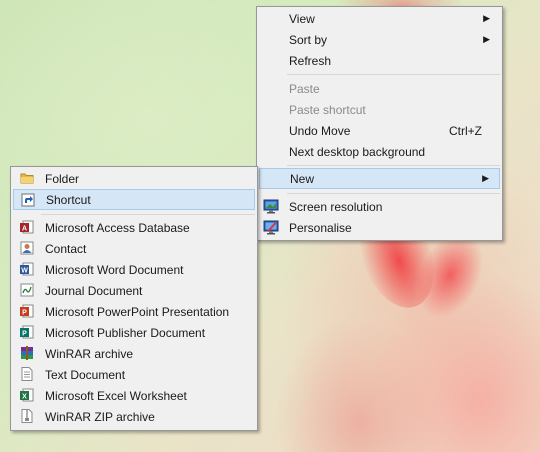 The width and height of the screenshot is (540, 452). What do you see at coordinates (100, 417) in the screenshot?
I see `menu-item-label: WinRAR ZIP archive` at bounding box center [100, 417].